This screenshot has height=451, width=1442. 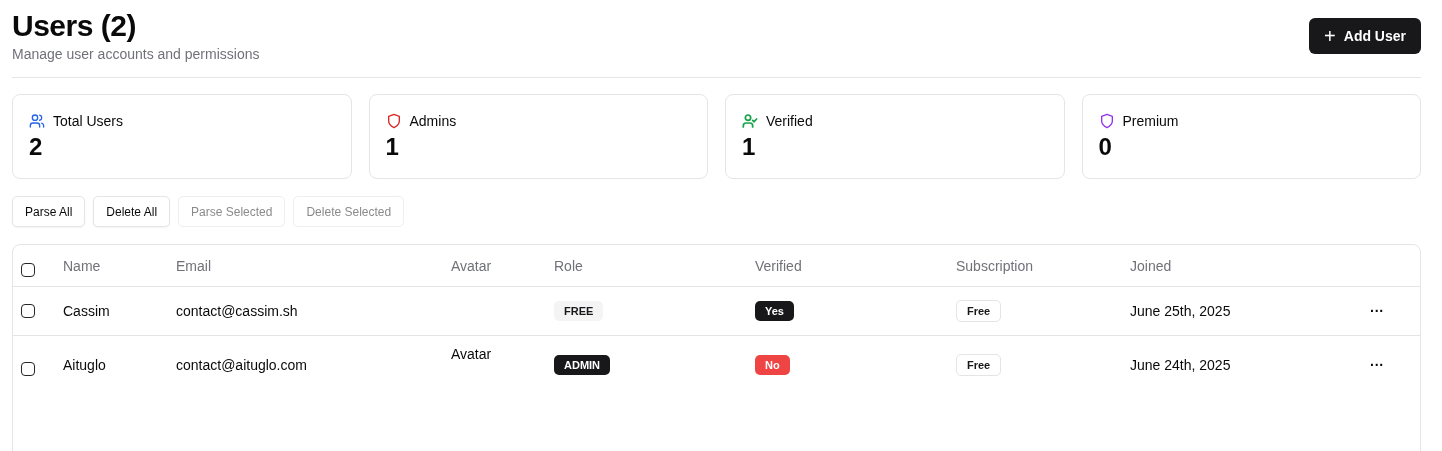 What do you see at coordinates (582, 364) in the screenshot?
I see `role-badge: ADMIN` at bounding box center [582, 364].